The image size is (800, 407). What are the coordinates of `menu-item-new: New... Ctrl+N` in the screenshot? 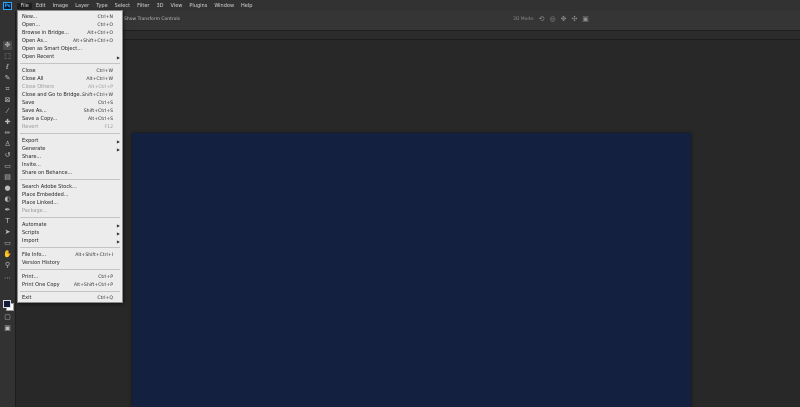 It's located at (70, 17).